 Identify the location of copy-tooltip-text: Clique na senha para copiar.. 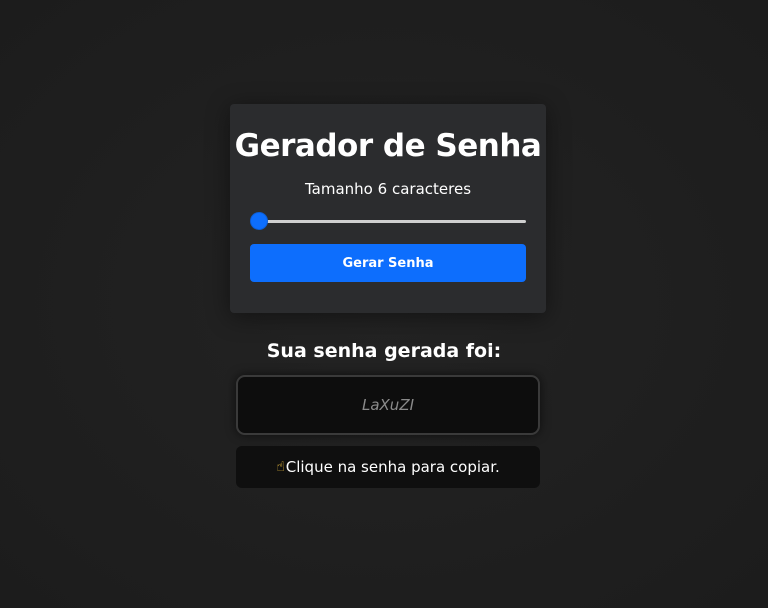
(392, 467).